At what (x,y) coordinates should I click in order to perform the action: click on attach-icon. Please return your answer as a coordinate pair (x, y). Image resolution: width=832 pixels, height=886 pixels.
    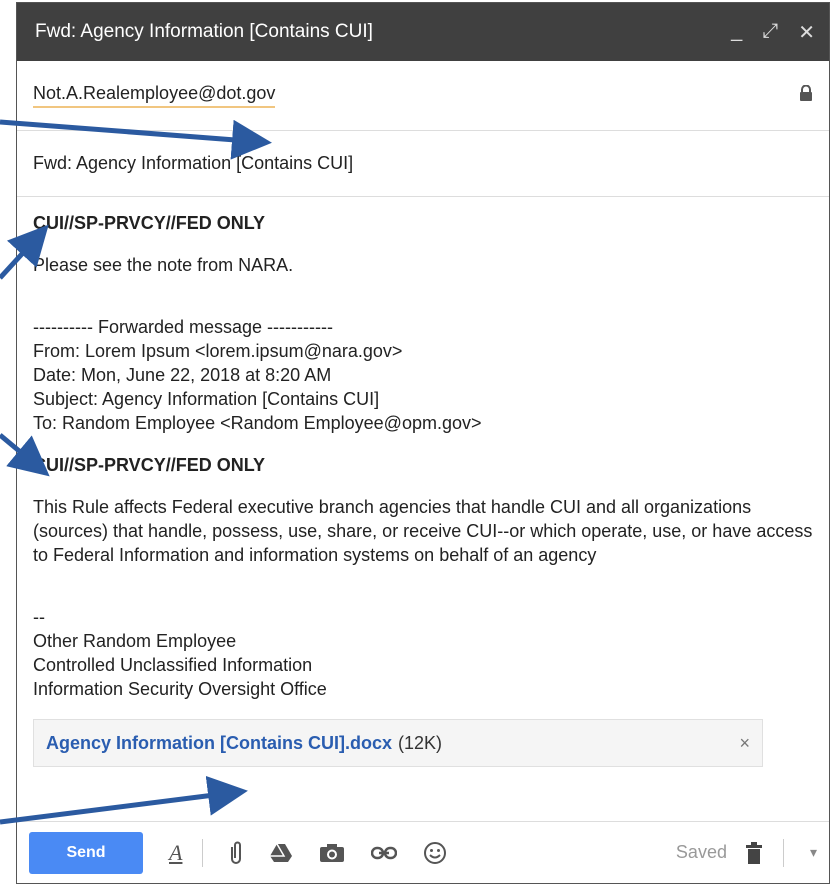
    Looking at the image, I should click on (236, 853).